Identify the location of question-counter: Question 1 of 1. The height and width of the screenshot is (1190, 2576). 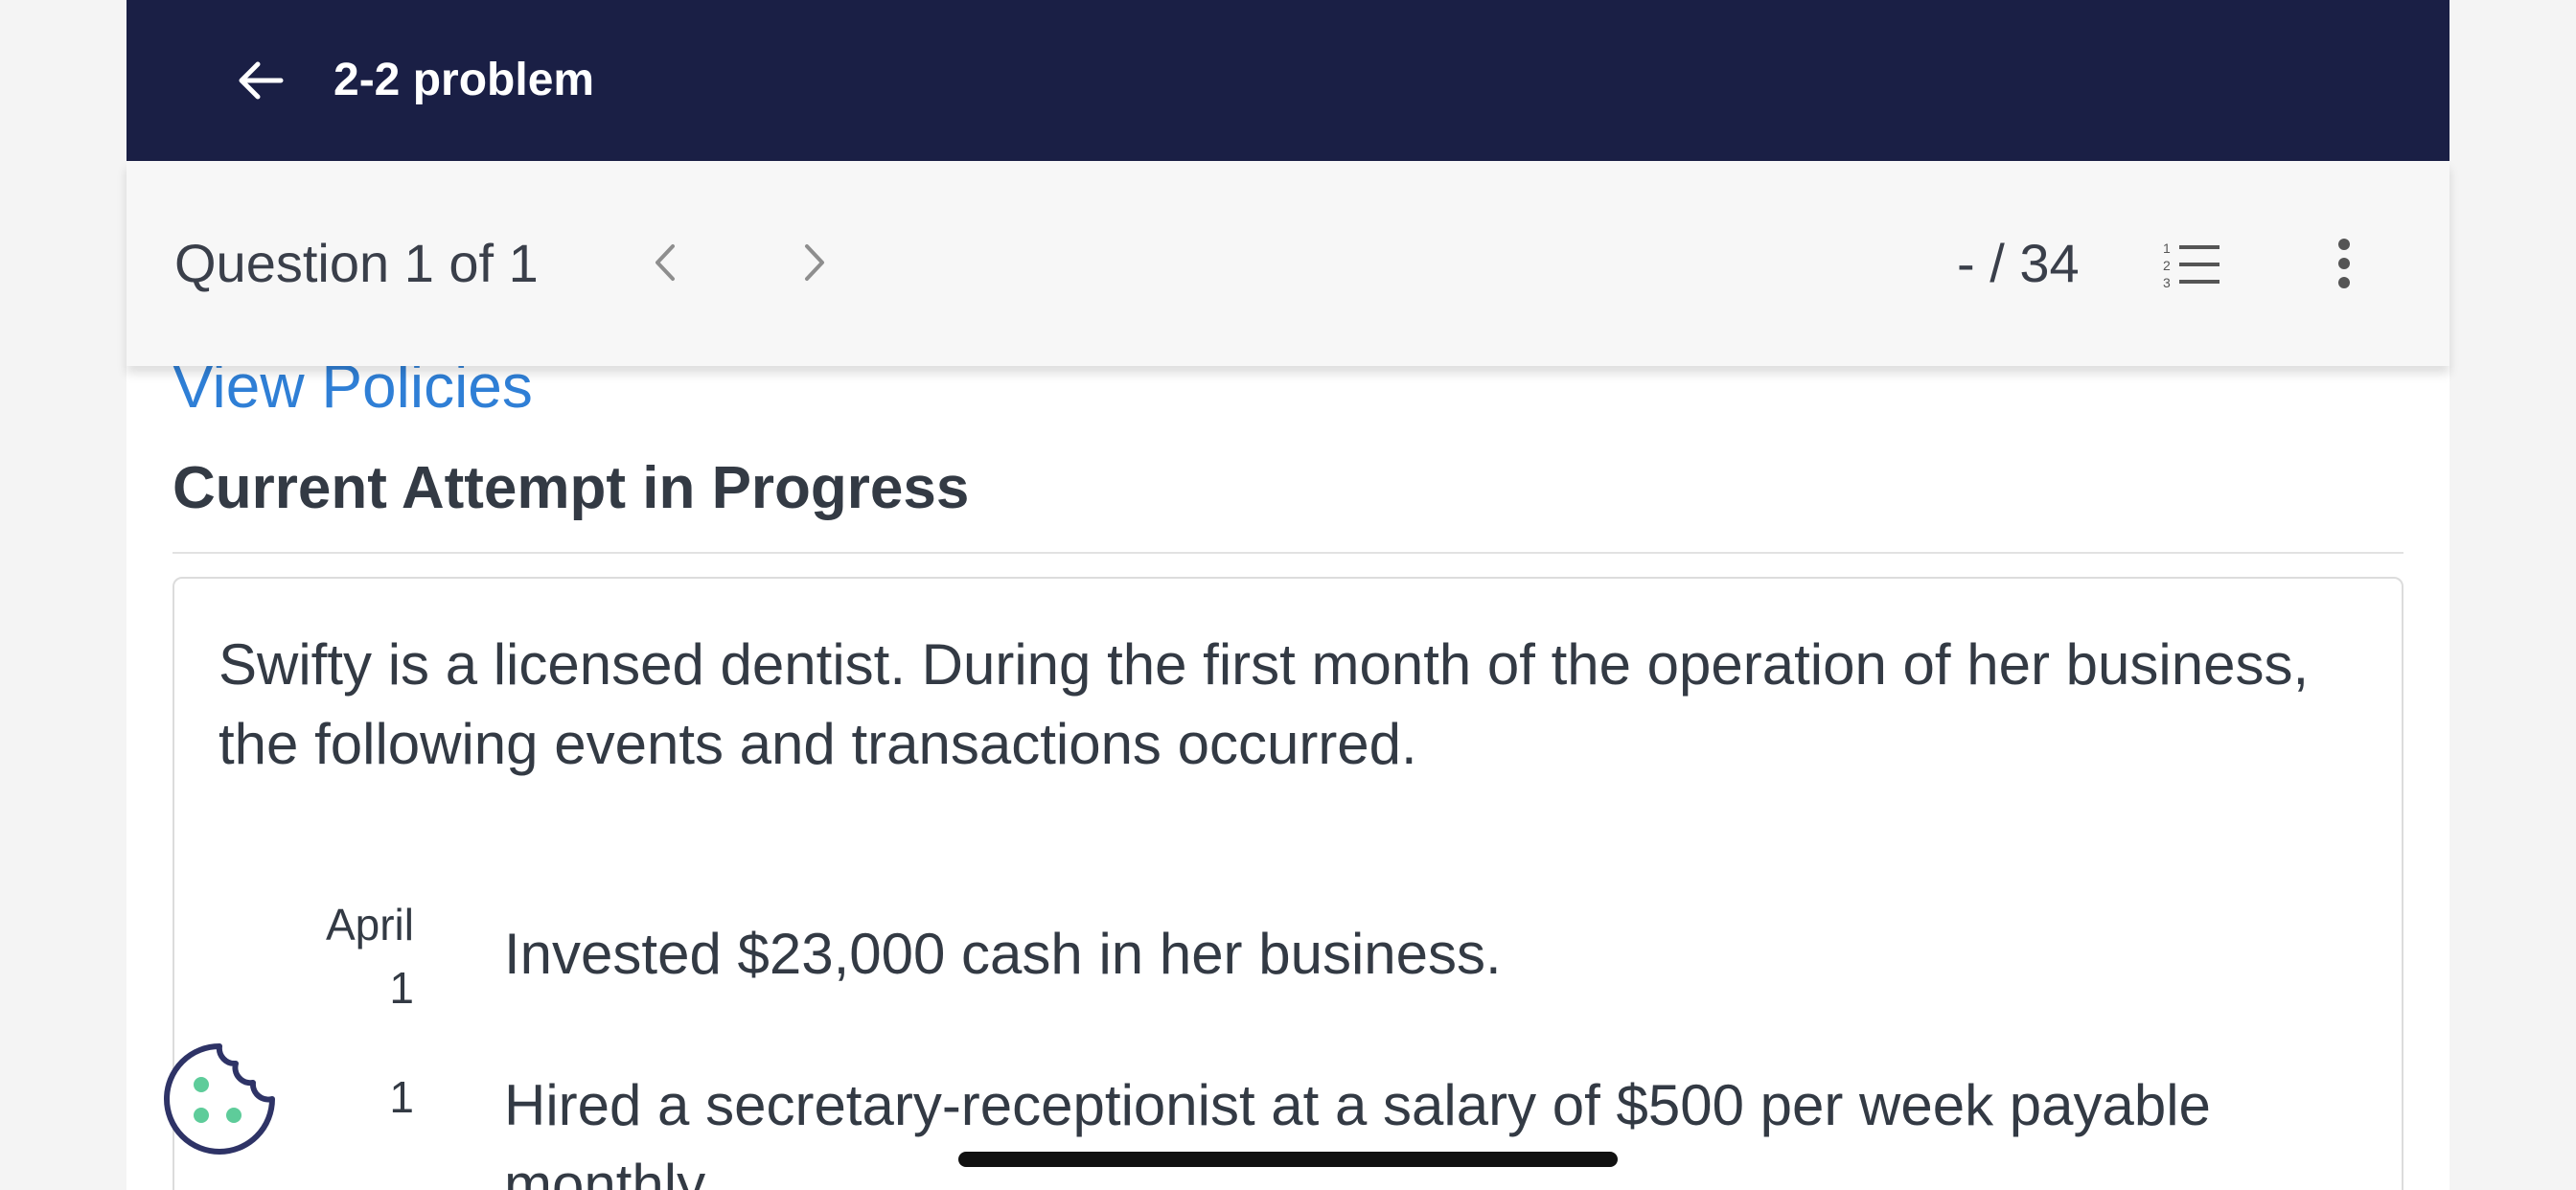
(356, 263).